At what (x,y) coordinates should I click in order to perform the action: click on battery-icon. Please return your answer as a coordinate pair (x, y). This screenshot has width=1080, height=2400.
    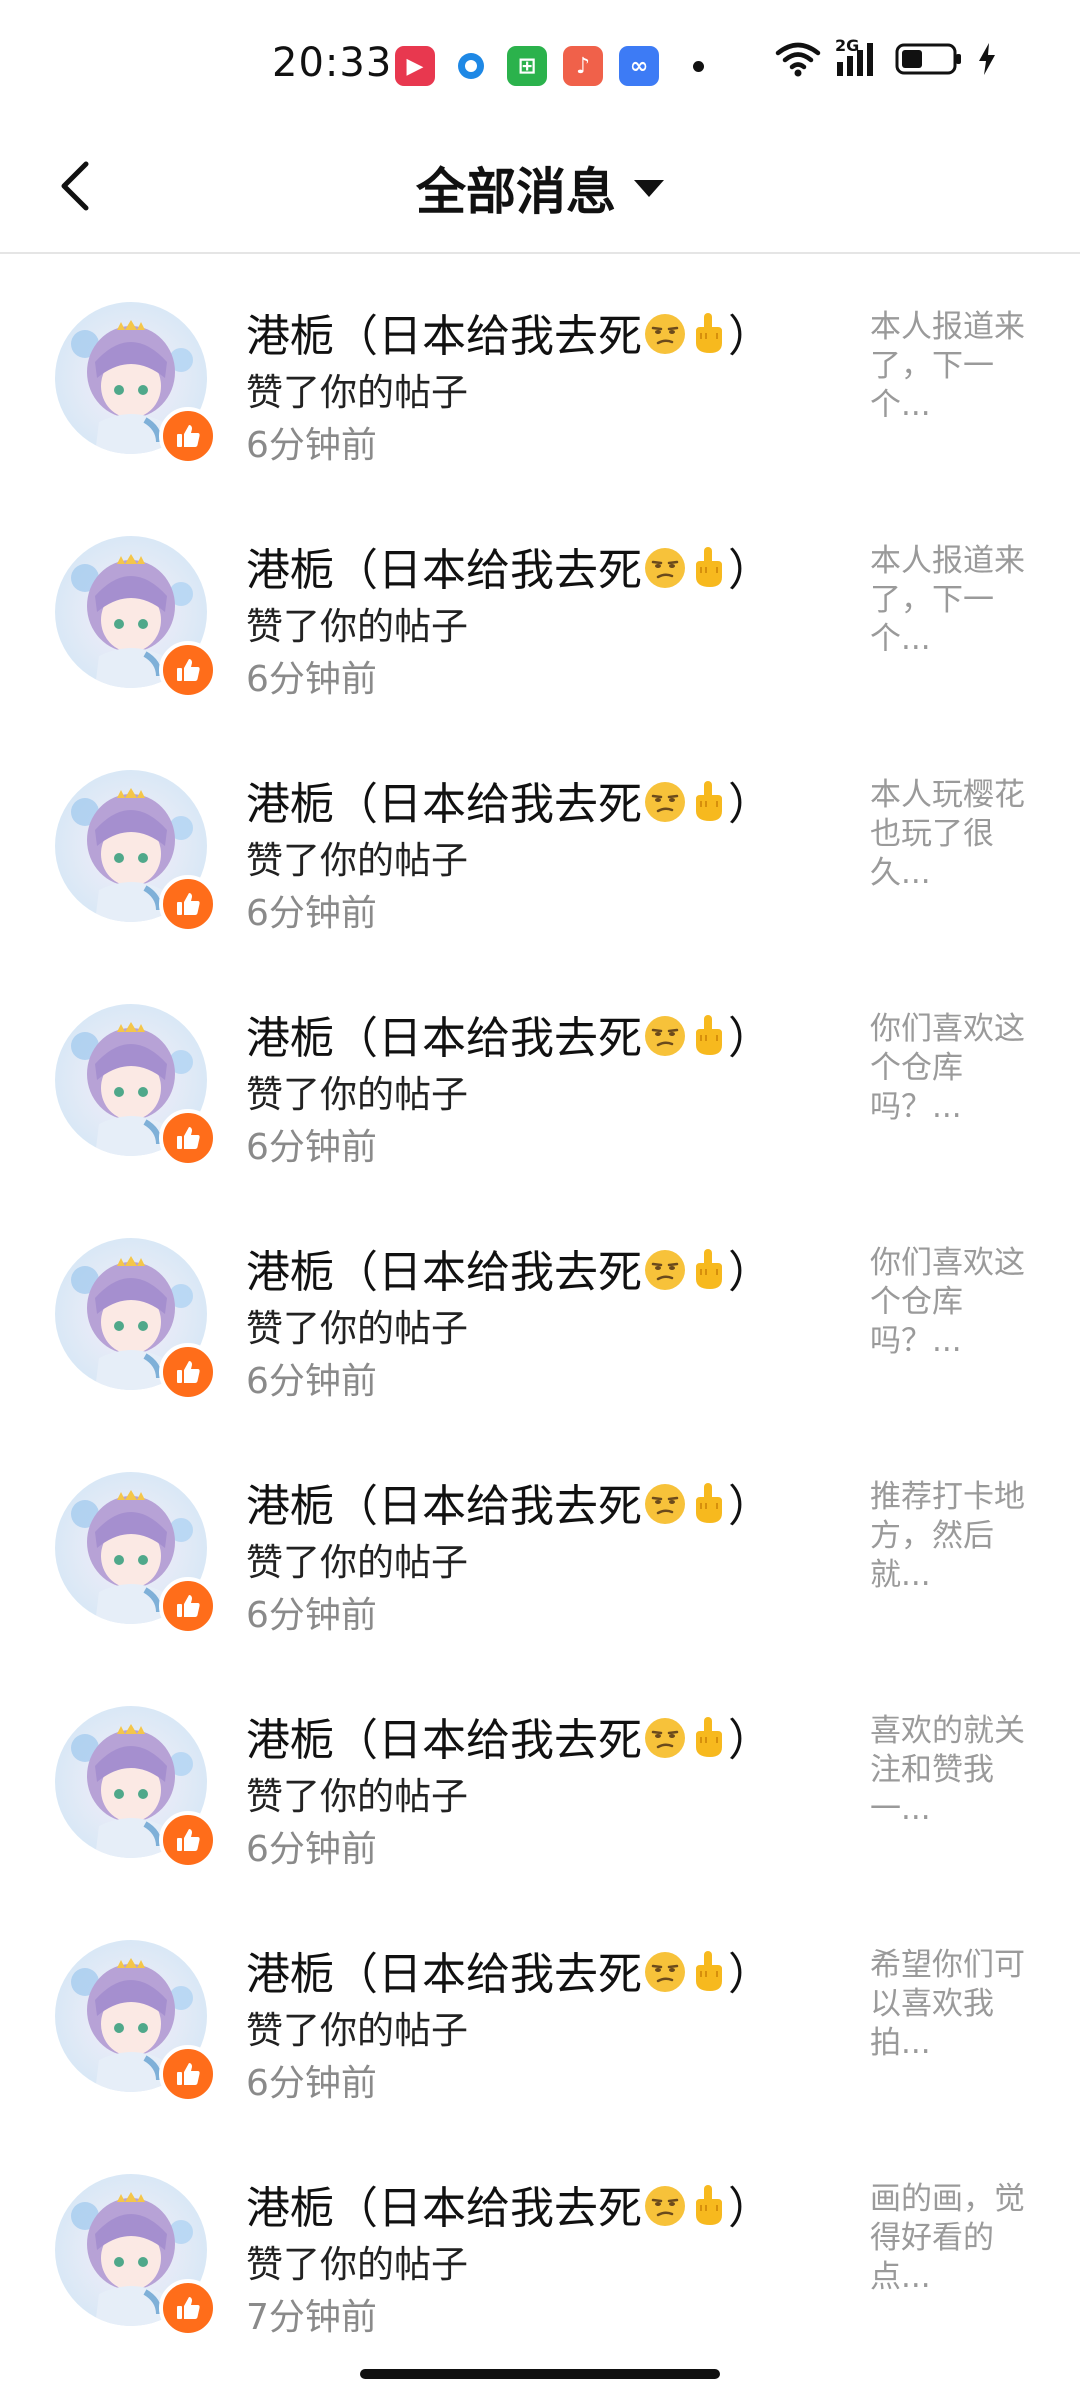
    Looking at the image, I should click on (928, 59).